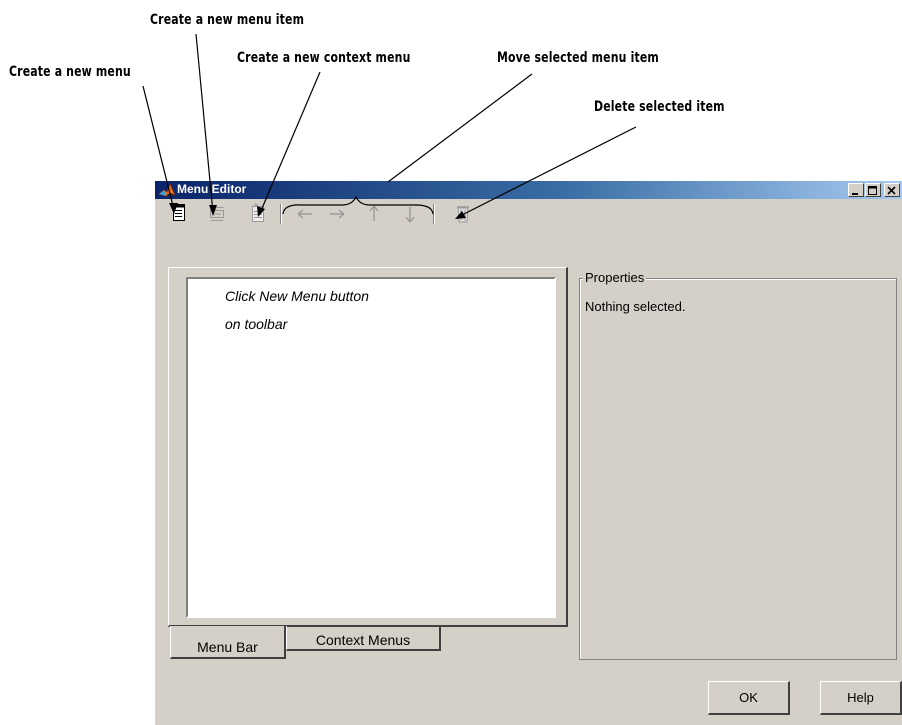  I want to click on new-menu-icon, so click(179, 212).